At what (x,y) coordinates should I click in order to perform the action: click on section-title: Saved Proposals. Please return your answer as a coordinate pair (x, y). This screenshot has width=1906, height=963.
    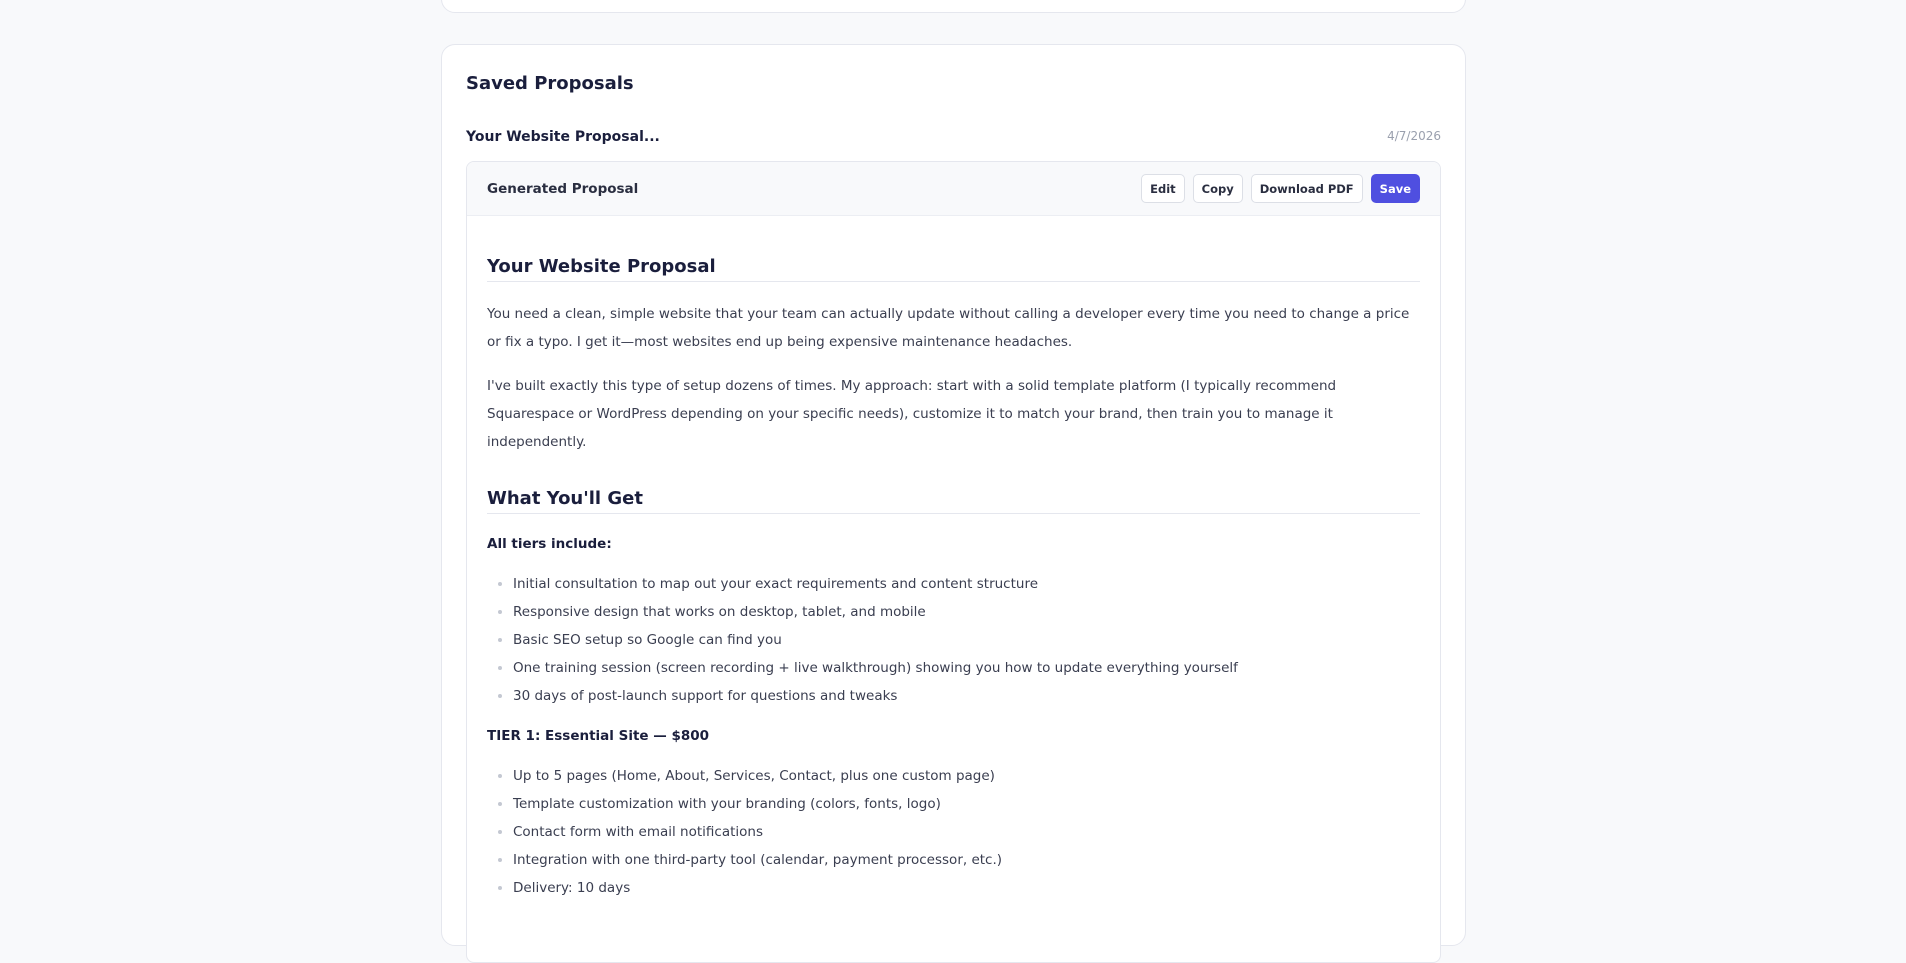
    Looking at the image, I should click on (550, 83).